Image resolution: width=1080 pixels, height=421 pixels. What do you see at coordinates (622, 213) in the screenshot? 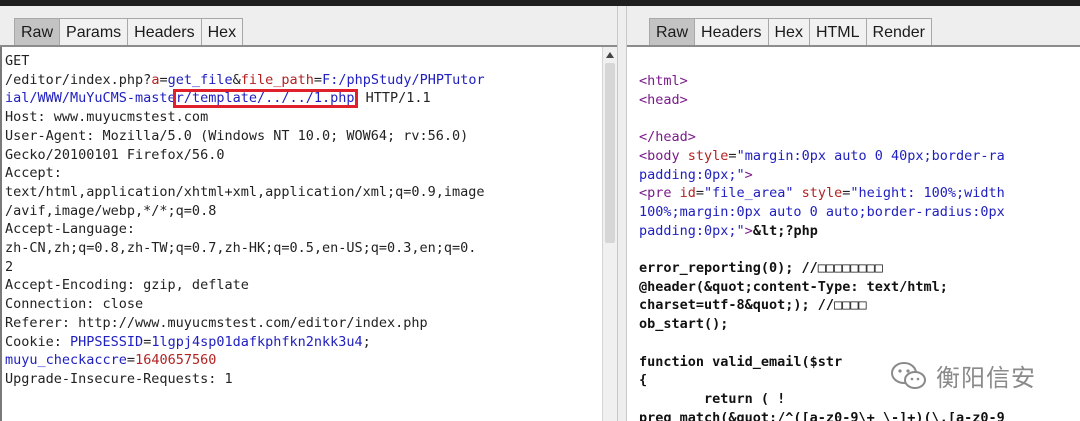
I see `split-pane-divider` at bounding box center [622, 213].